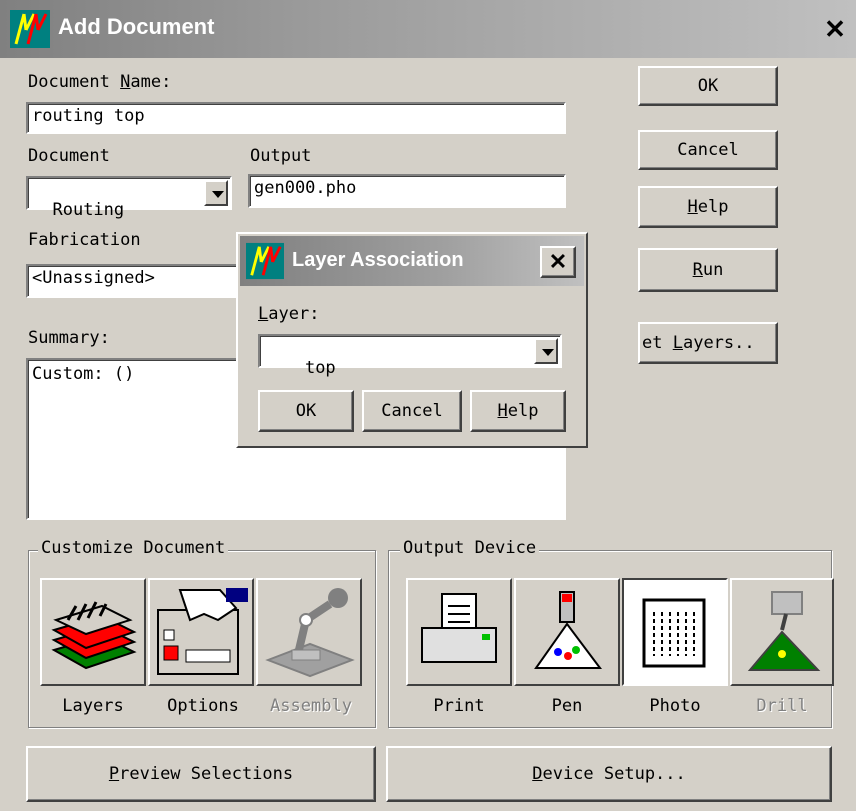  Describe the element at coordinates (136, 281) in the screenshot. I see `fabrication-select: <Unassigned>` at that location.